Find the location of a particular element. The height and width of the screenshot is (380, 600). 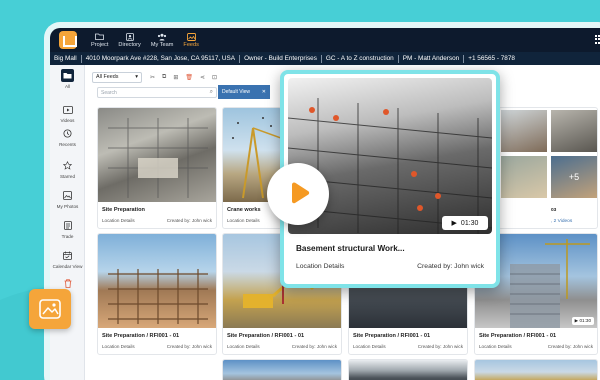

nav-project-label: Project is located at coordinates (100, 44).